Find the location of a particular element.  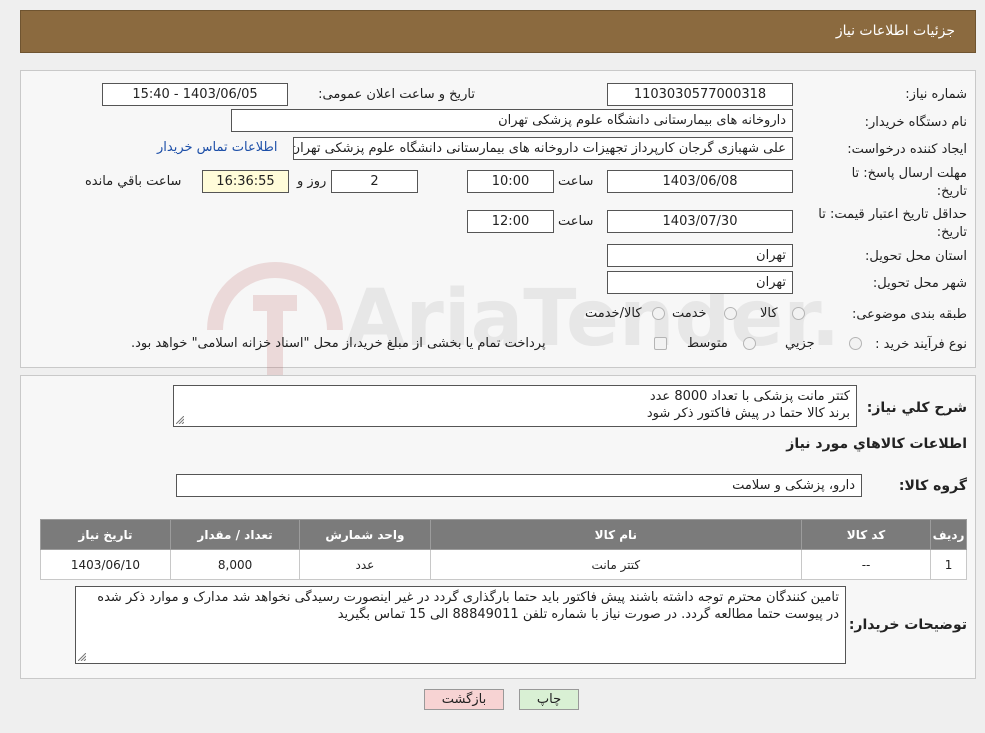

price-validity-label-date: تاریخ: is located at coordinates (951, 232).